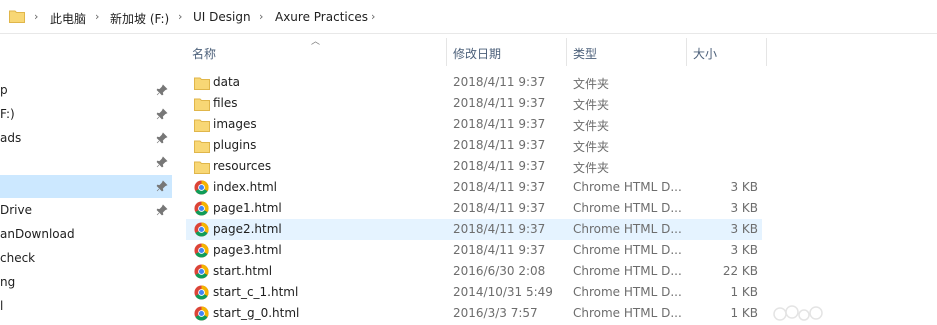  What do you see at coordinates (86, 306) in the screenshot?
I see `nav-item: l` at bounding box center [86, 306].